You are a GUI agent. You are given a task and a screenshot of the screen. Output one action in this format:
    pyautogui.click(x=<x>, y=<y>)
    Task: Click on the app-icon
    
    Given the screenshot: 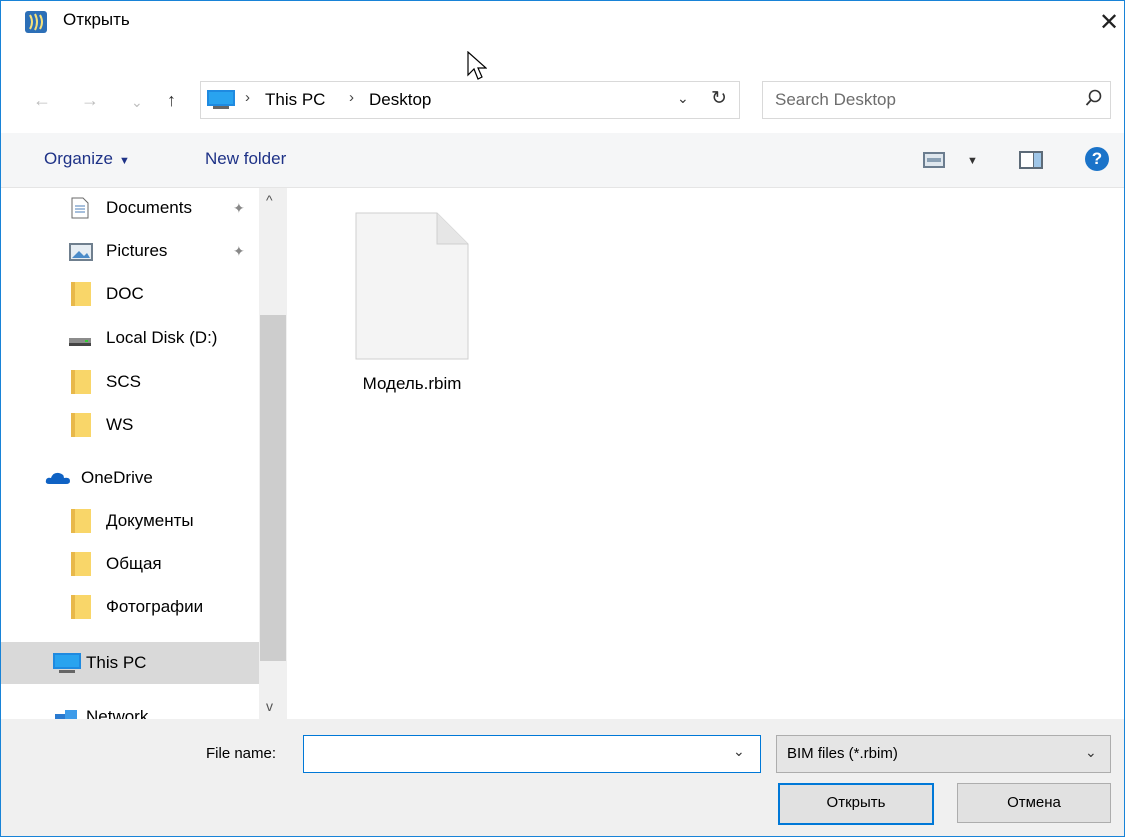 What is the action you would take?
    pyautogui.click(x=36, y=22)
    